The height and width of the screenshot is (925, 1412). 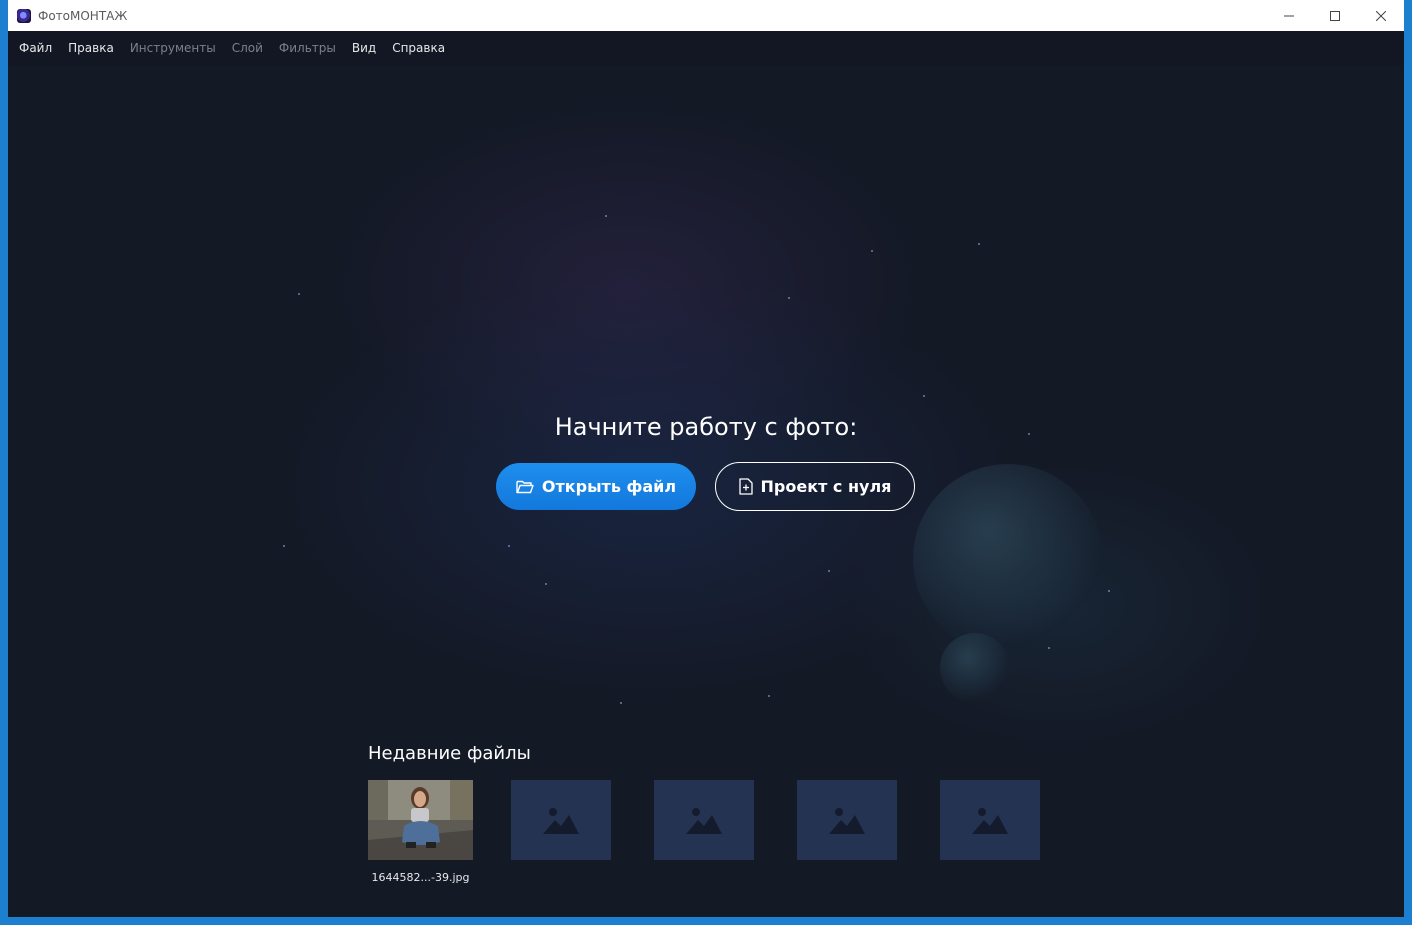 I want to click on window-title: ФотоМОНТАЖ, so click(x=83, y=15).